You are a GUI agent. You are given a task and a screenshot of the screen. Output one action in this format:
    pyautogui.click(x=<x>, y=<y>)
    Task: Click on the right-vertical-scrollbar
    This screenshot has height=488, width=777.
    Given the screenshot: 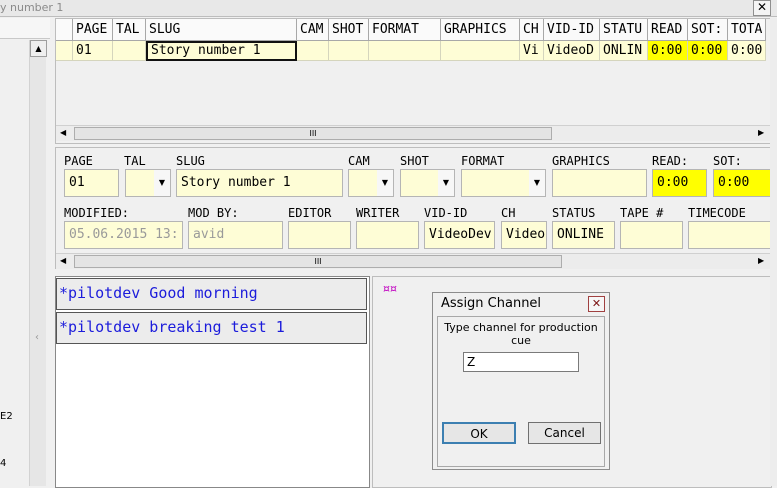 What is the action you would take?
    pyautogui.click(x=773, y=252)
    